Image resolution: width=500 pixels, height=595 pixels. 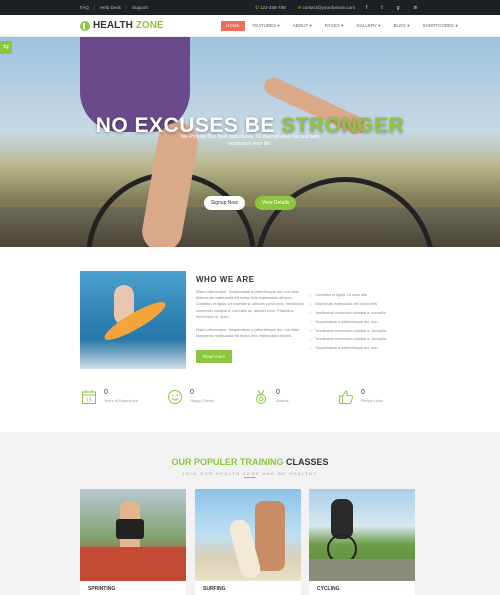 What do you see at coordinates (85, 25) in the screenshot?
I see `logo-mark-icon` at bounding box center [85, 25].